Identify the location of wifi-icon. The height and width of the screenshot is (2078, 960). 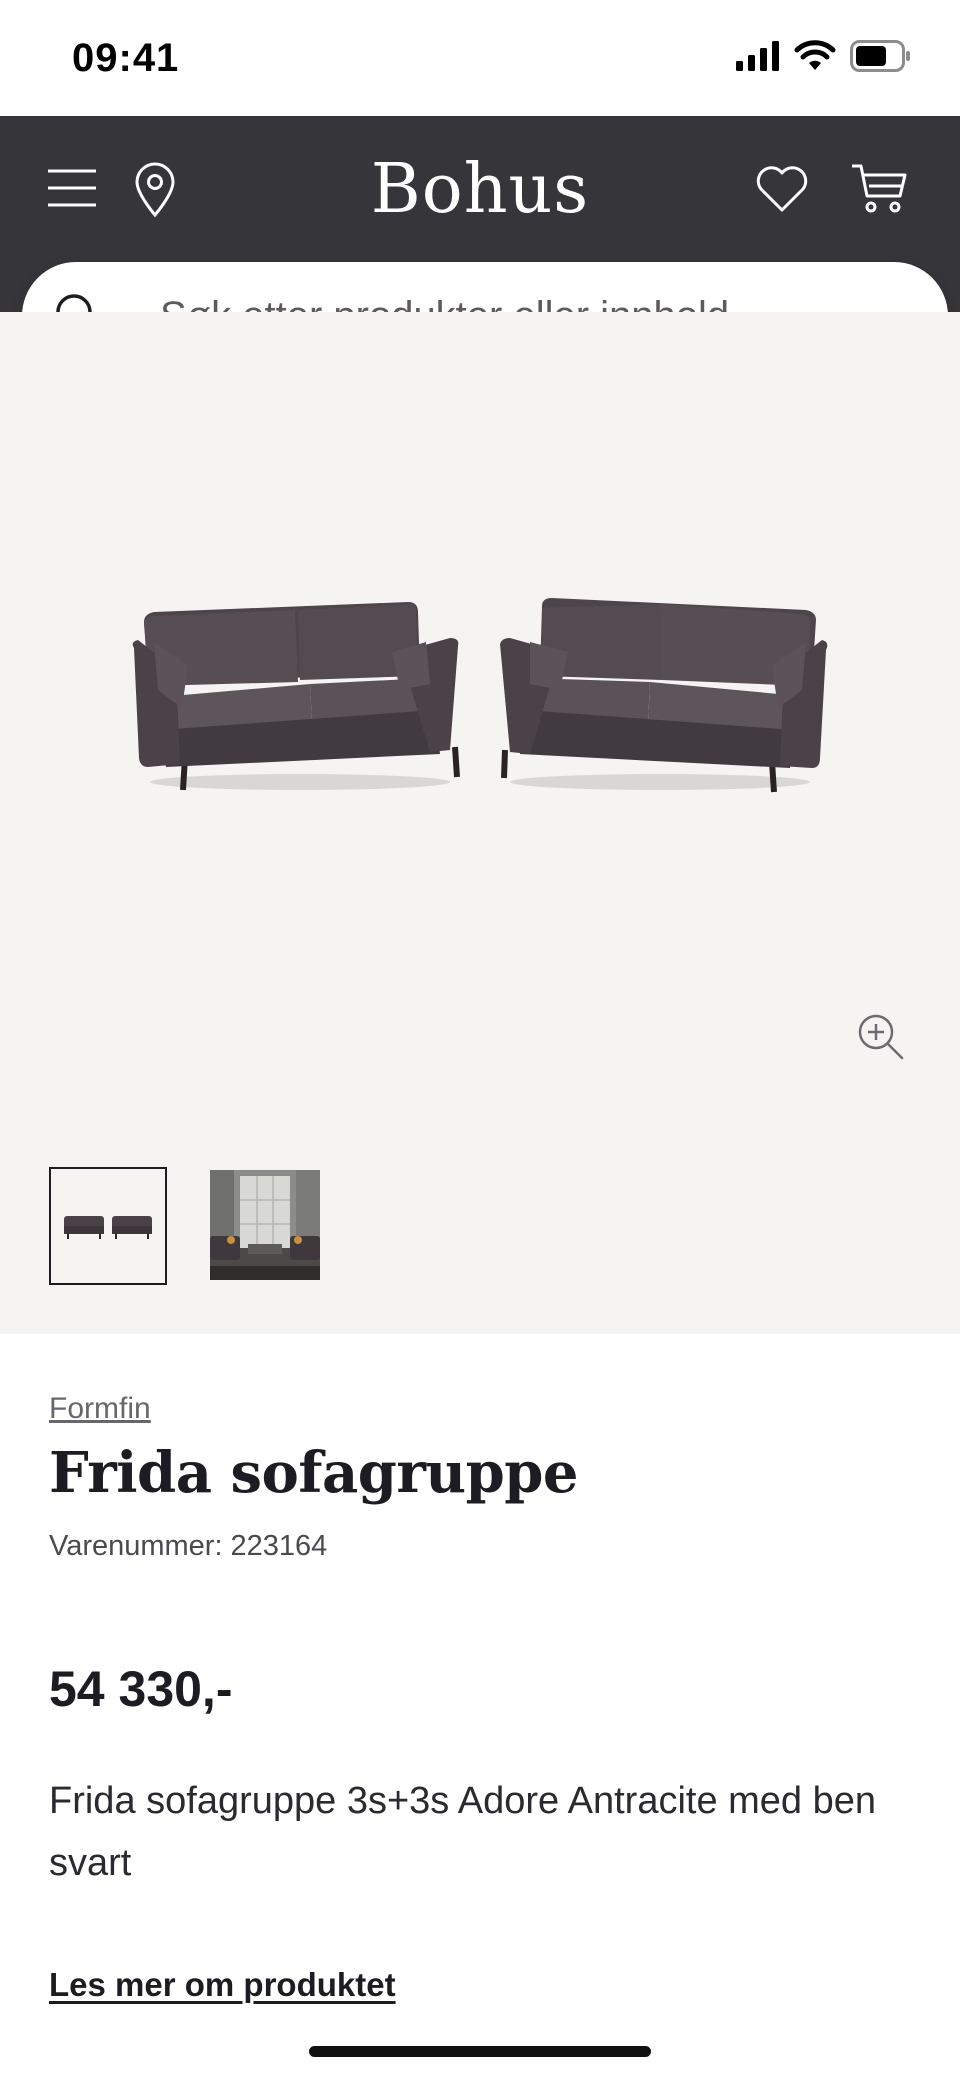
(815, 55).